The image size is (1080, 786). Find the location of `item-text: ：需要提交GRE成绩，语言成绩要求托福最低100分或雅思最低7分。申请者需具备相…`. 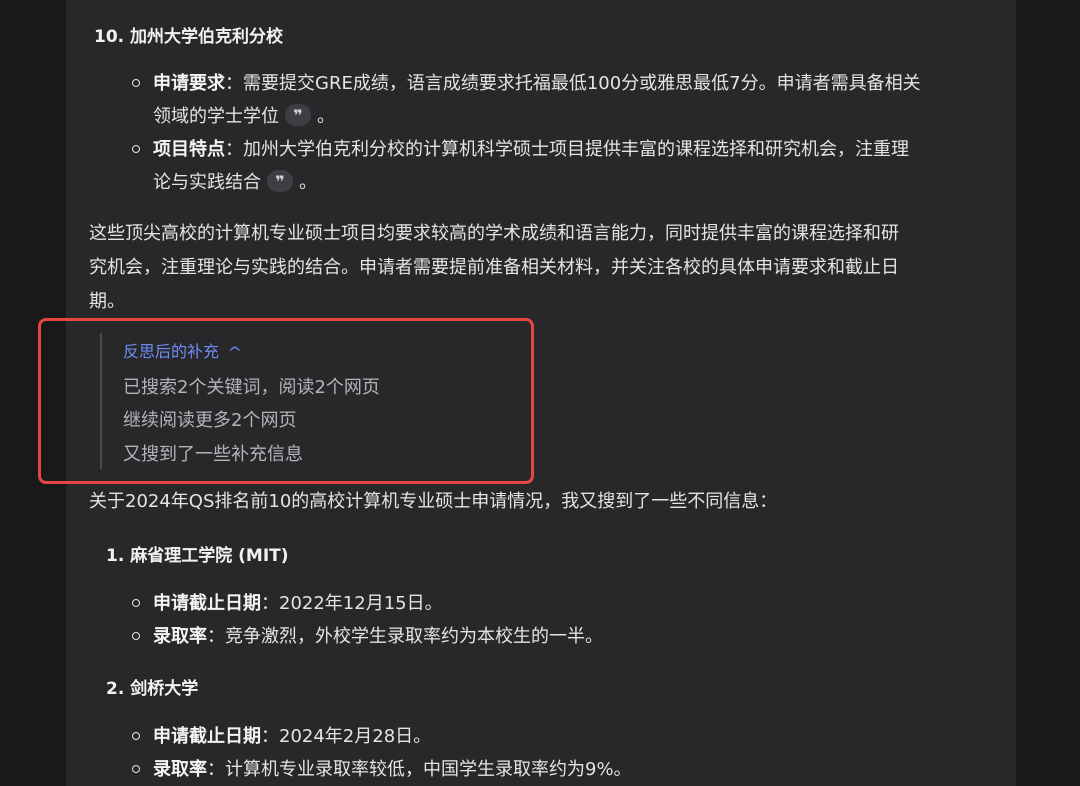

item-text: ：需要提交GRE成绩，语言成绩要求托福最低100分或雅思最低7分。申请者需具备相… is located at coordinates (573, 83).